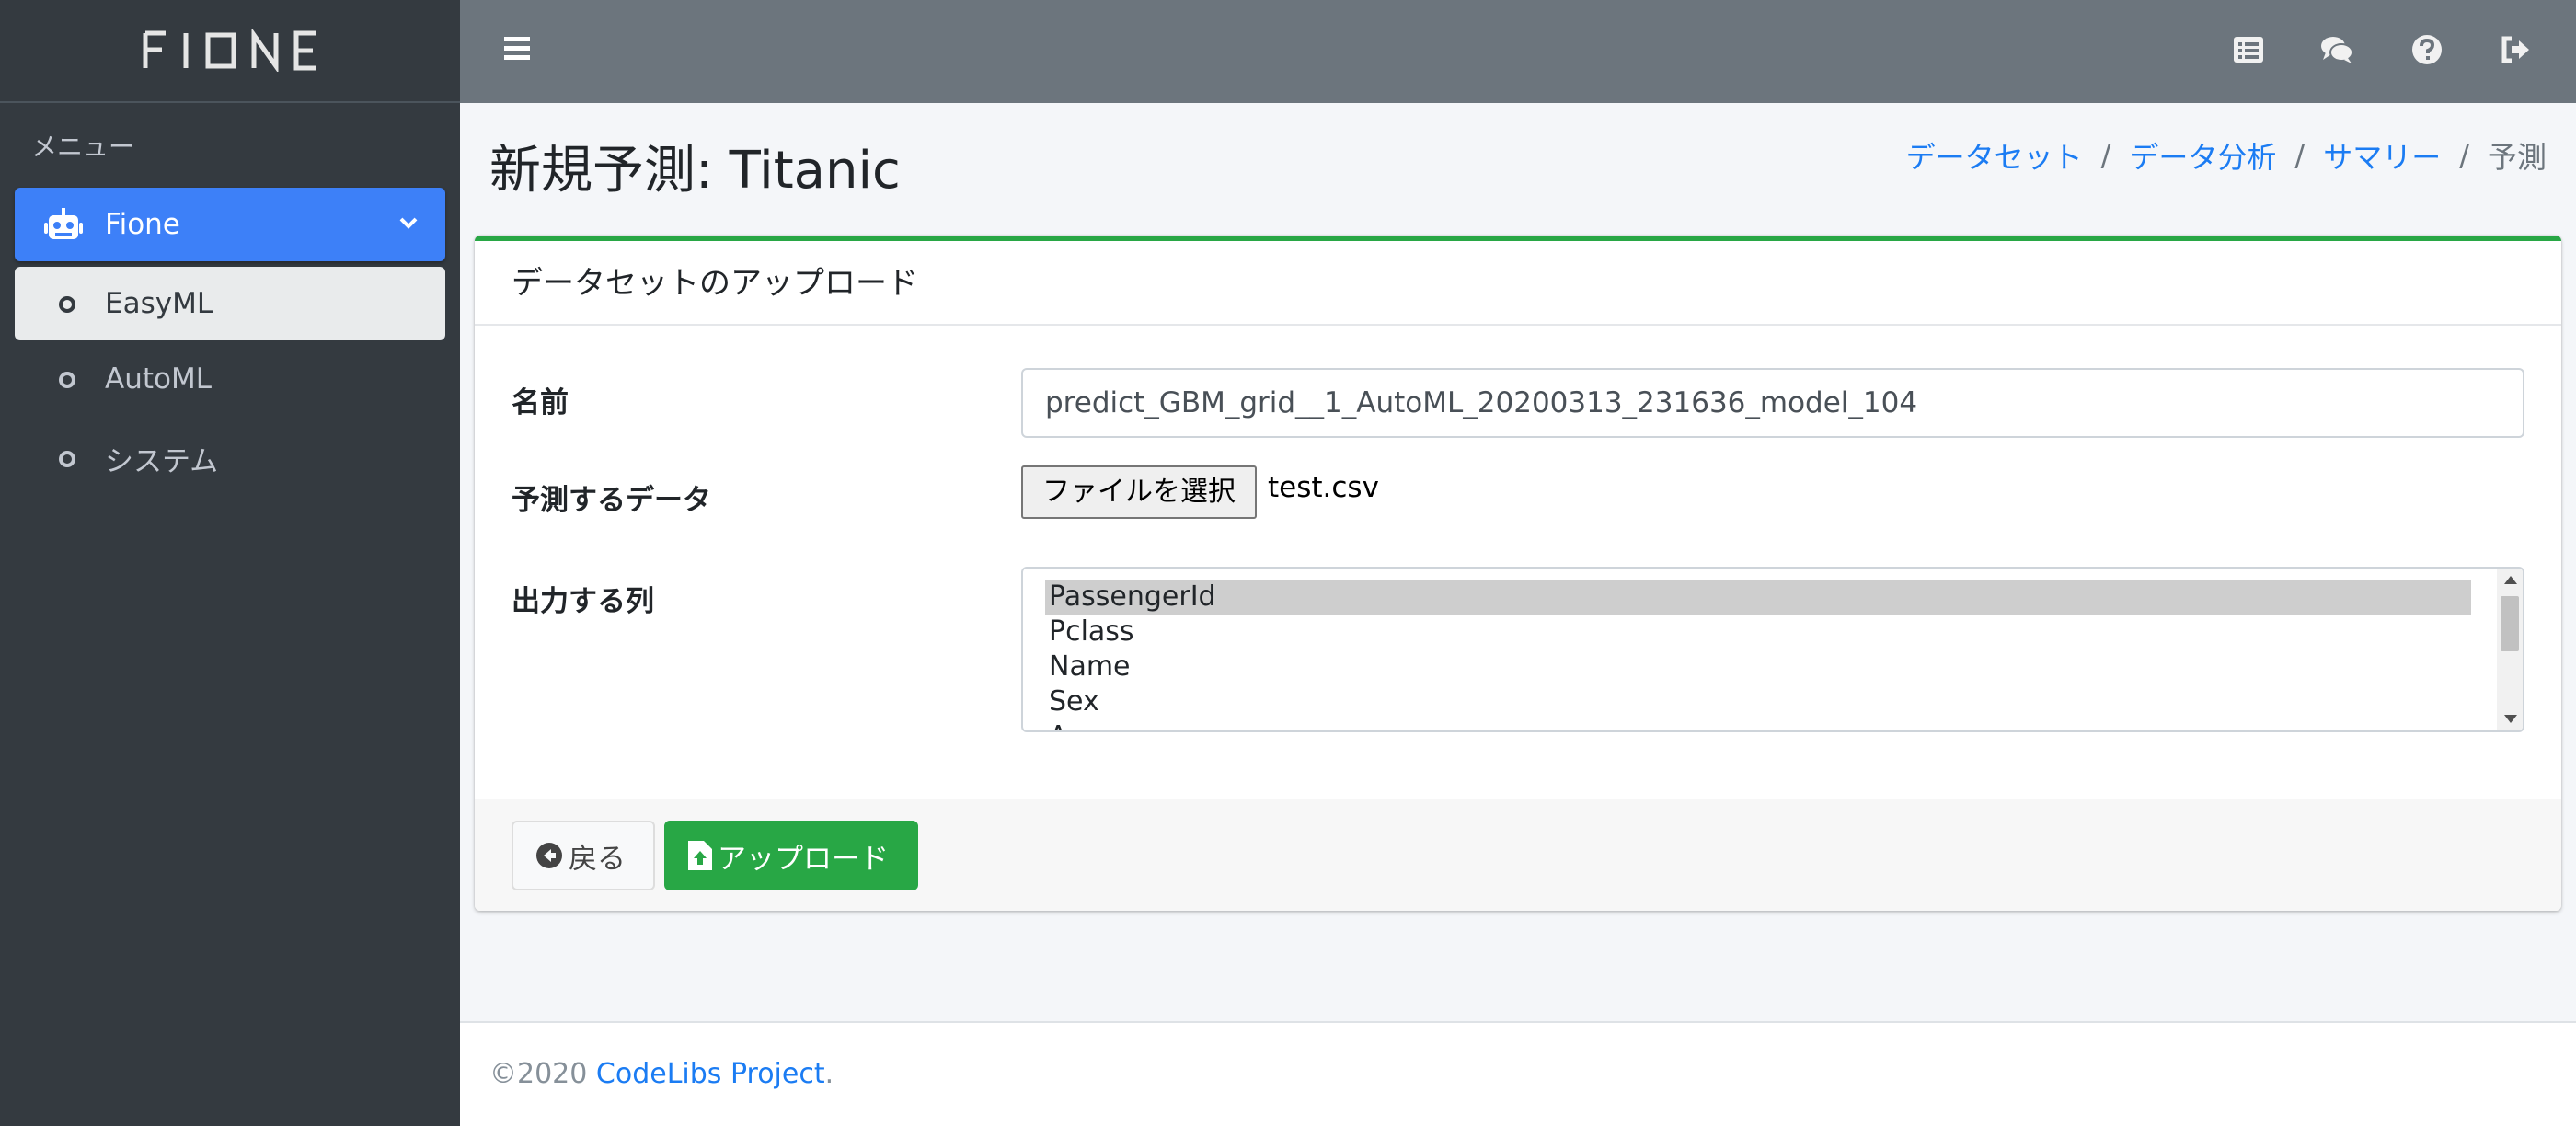  Describe the element at coordinates (230, 458) in the screenshot. I see `sidebar-item-system: システム` at that location.